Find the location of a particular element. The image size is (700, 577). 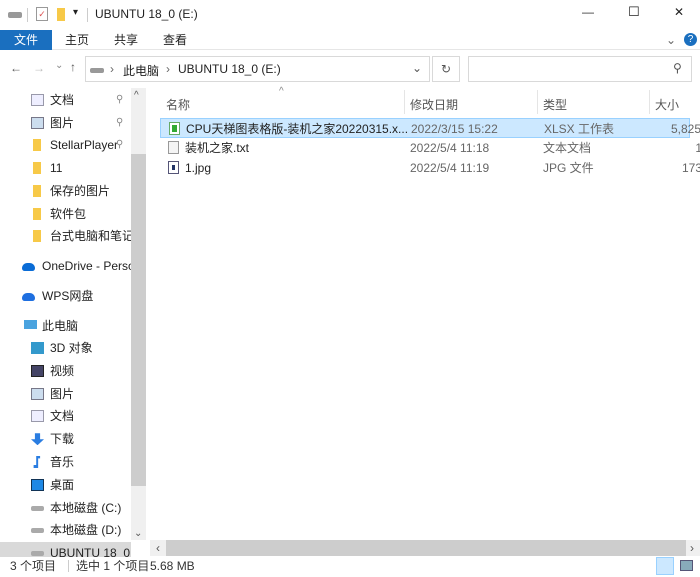

recent-locations-button: ⌄ is located at coordinates (59, 65).